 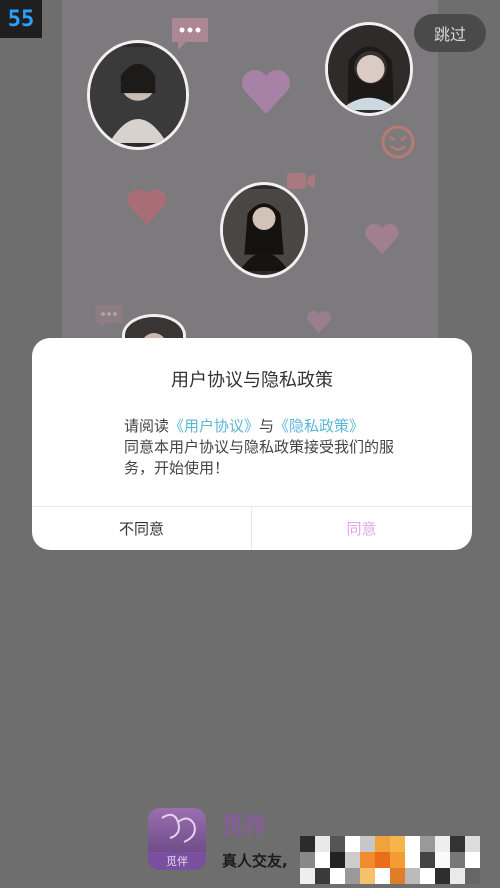 What do you see at coordinates (252, 380) in the screenshot?
I see `dialog-title: 用户协议与隐私政策` at bounding box center [252, 380].